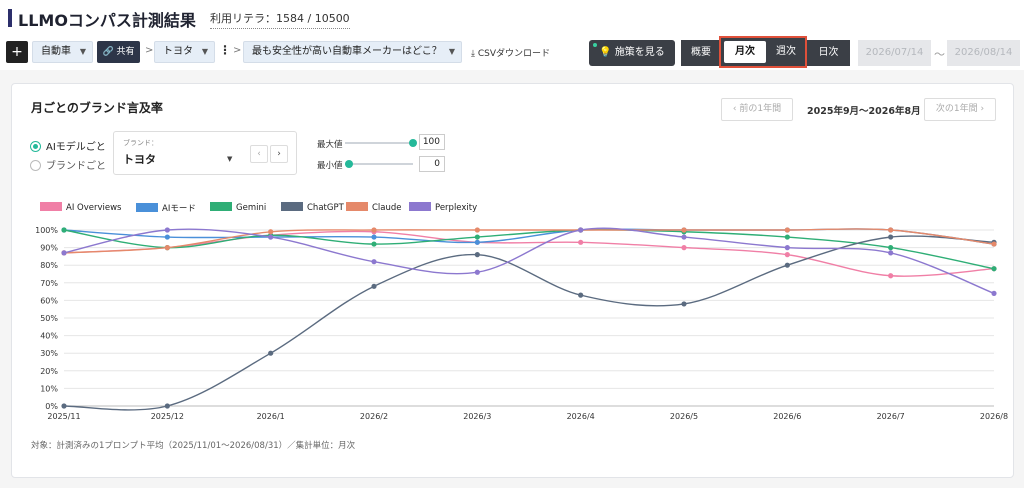  I want to click on tab-weekly: 週次, so click(786, 52).